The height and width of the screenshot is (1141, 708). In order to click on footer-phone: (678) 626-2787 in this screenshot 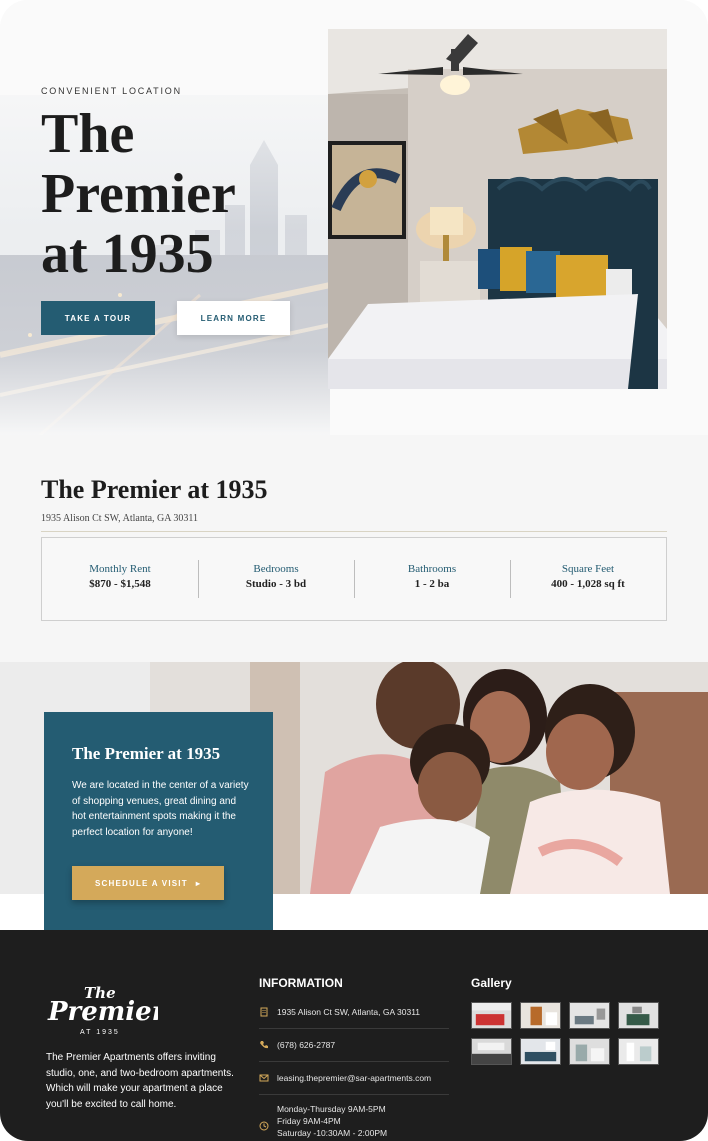, I will do `click(306, 1045)`.